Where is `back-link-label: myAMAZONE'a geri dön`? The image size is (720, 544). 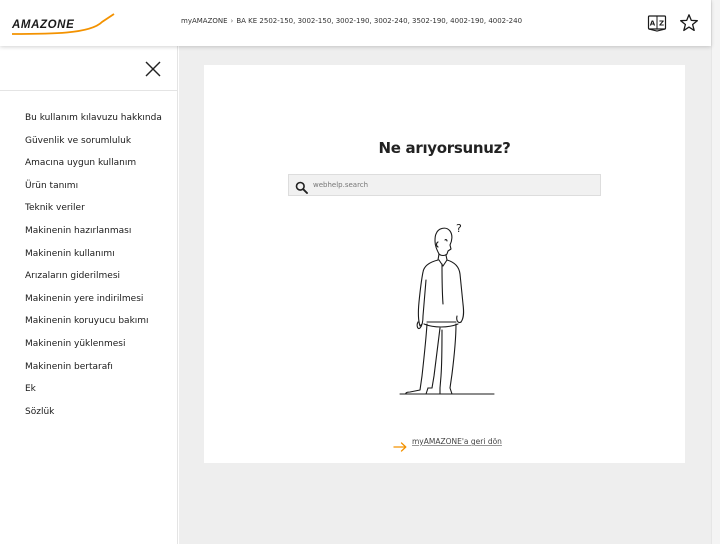
back-link-label: myAMAZONE'a geri dön is located at coordinates (457, 441).